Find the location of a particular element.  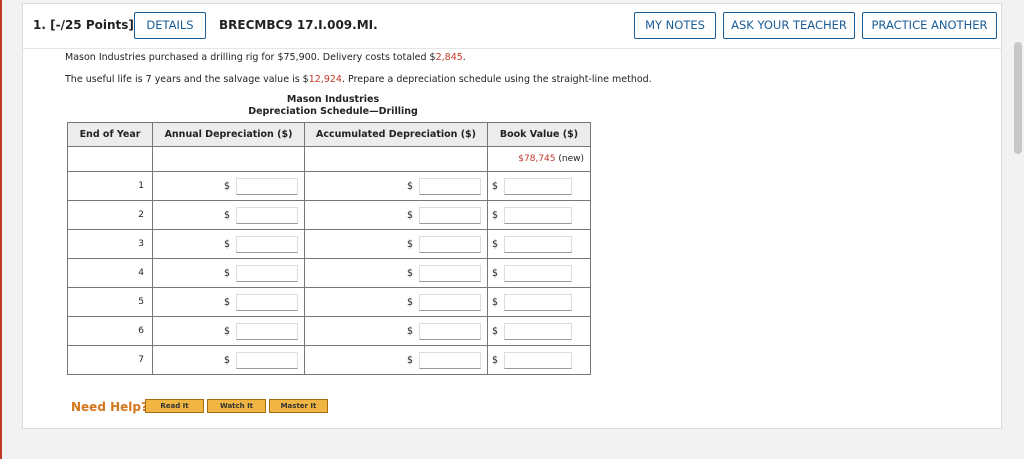

col-header-annual-depreciation: Annual Depreciation ($) is located at coordinates (228, 134).